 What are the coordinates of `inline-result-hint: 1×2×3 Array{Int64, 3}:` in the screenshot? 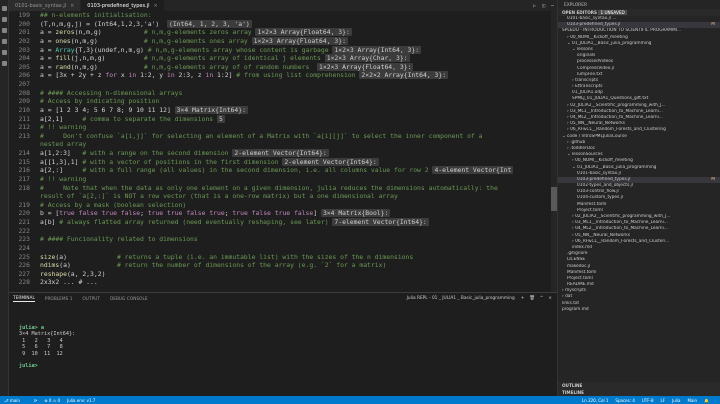 It's located at (377, 49).